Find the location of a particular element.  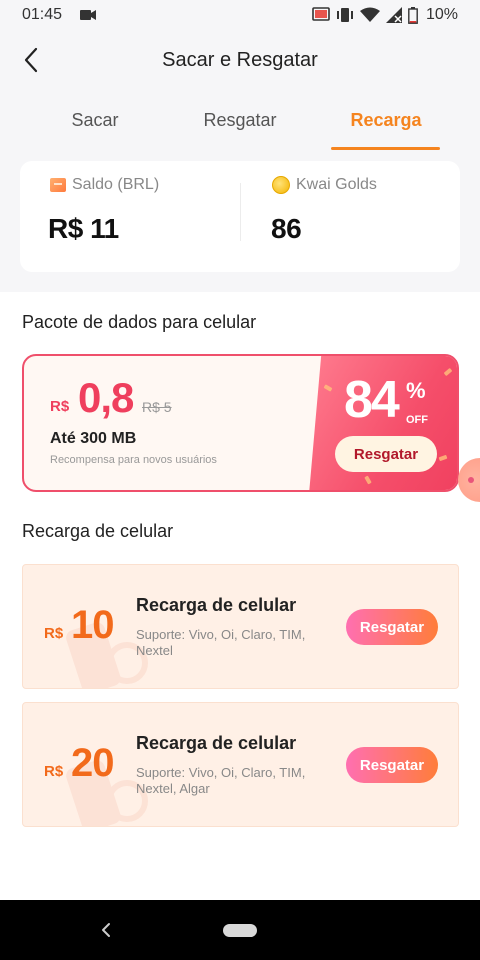

recharge-amount: 10 is located at coordinates (92, 625).